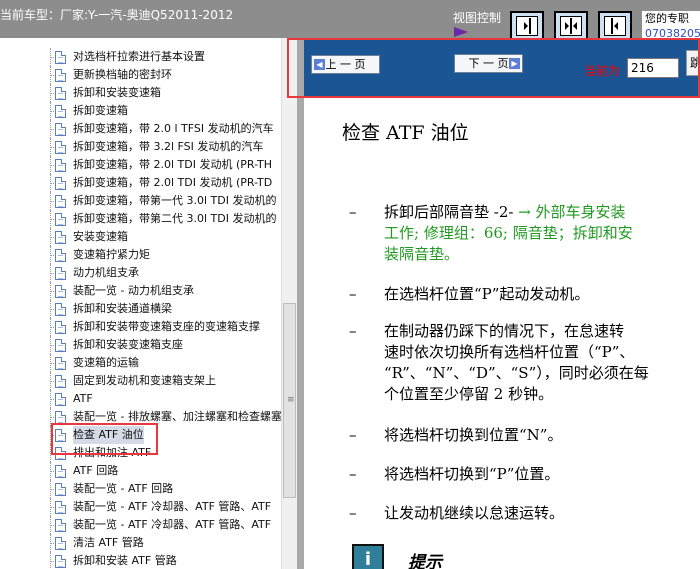 This screenshot has height=569, width=700. I want to click on next-page-button: 下 一 页 ▶, so click(488, 63).